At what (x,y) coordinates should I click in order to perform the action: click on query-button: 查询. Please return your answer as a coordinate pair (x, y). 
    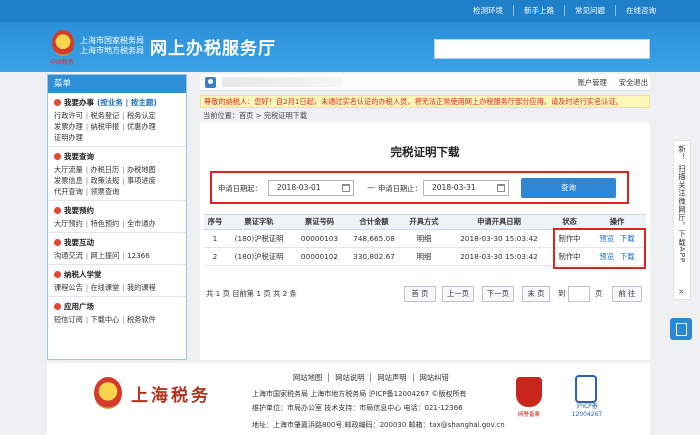
    Looking at the image, I should click on (568, 188).